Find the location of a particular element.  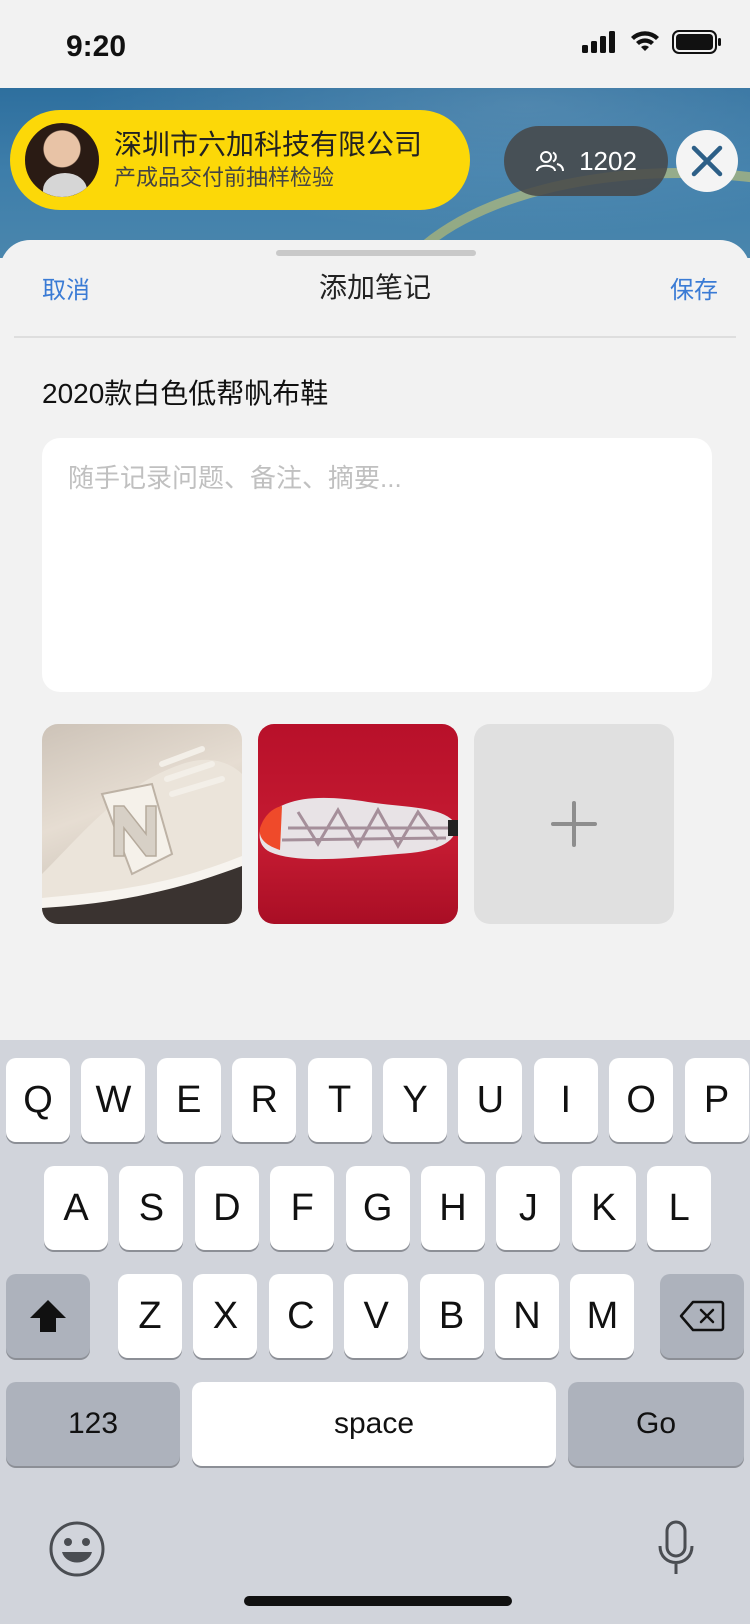

add-image-button is located at coordinates (574, 824).